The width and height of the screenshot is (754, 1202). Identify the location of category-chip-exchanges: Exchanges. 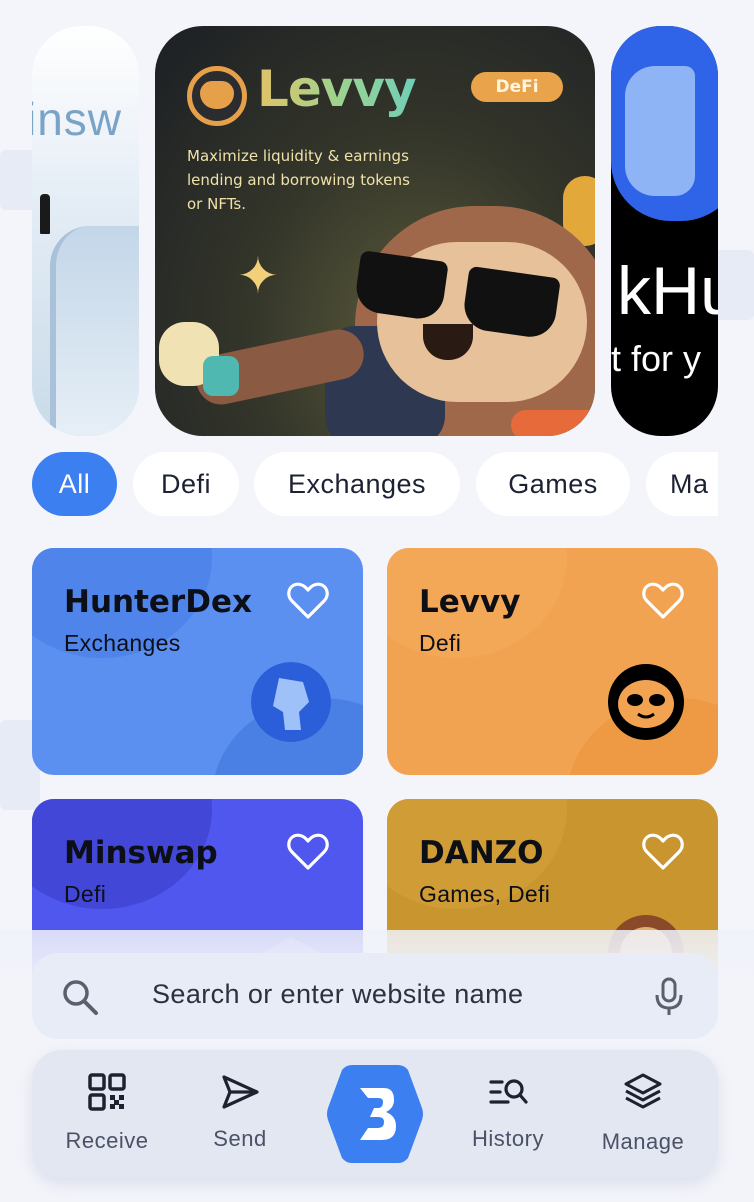
(357, 484).